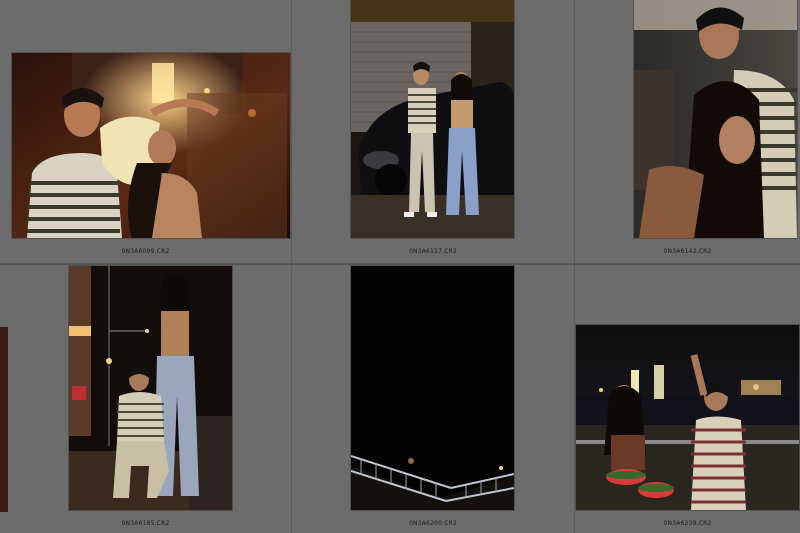 This screenshot has height=533, width=800. Describe the element at coordinates (145, 523) in the screenshot. I see `file-name-label: 0N3A6185.CR2` at that location.